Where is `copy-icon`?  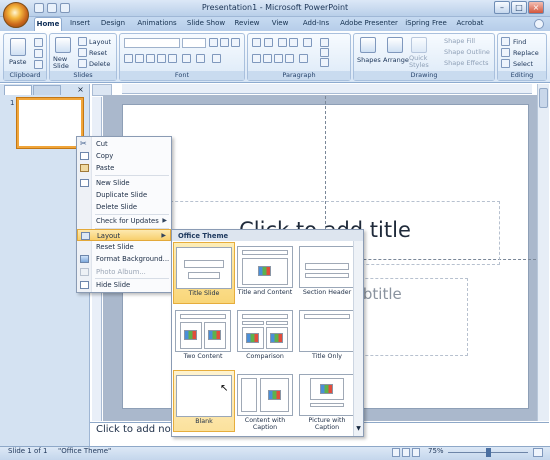
copy-icon is located at coordinates (38, 53).